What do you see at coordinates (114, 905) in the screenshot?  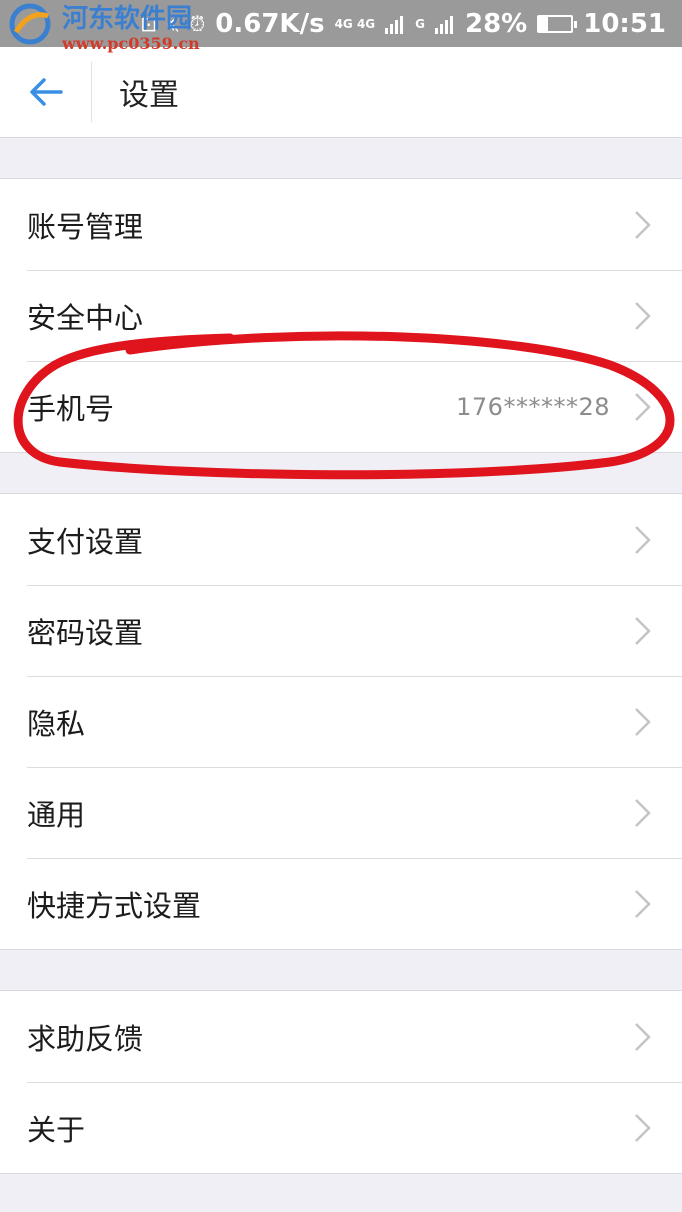 I see `settings-item-label: 快捷方式设置` at bounding box center [114, 905].